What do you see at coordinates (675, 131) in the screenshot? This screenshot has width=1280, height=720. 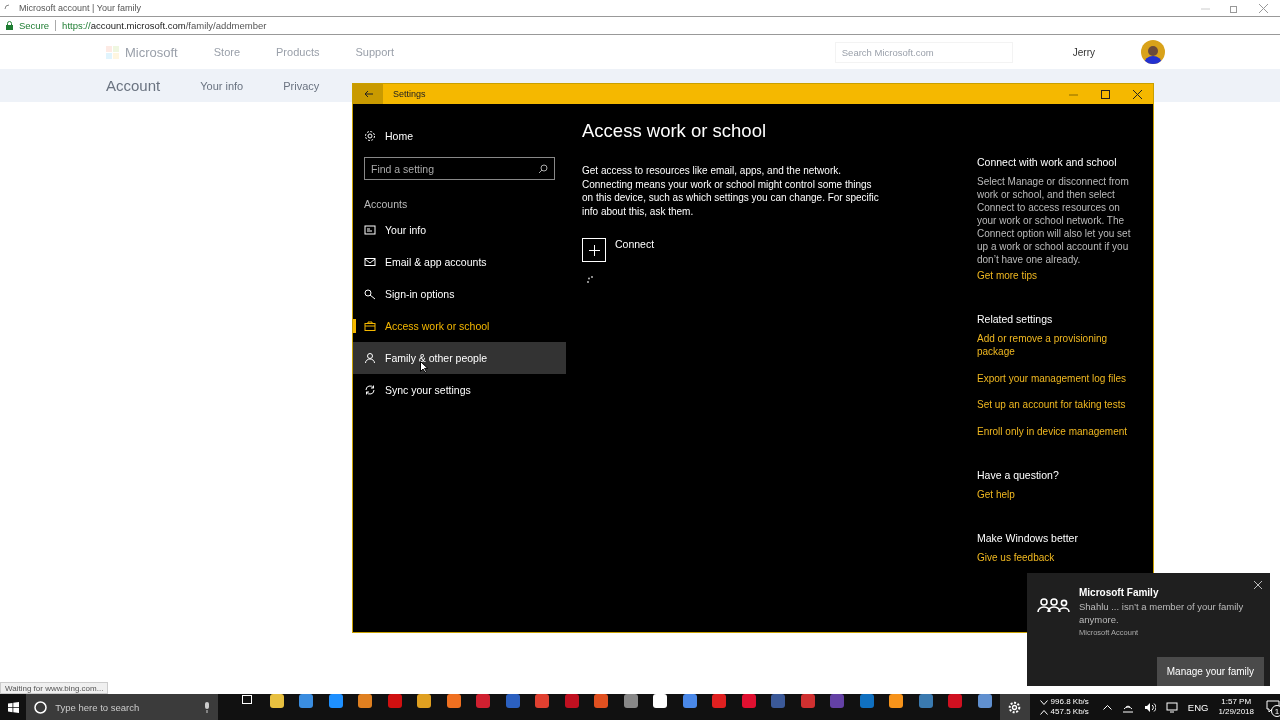 I see `page-heading: Access work or school` at bounding box center [675, 131].